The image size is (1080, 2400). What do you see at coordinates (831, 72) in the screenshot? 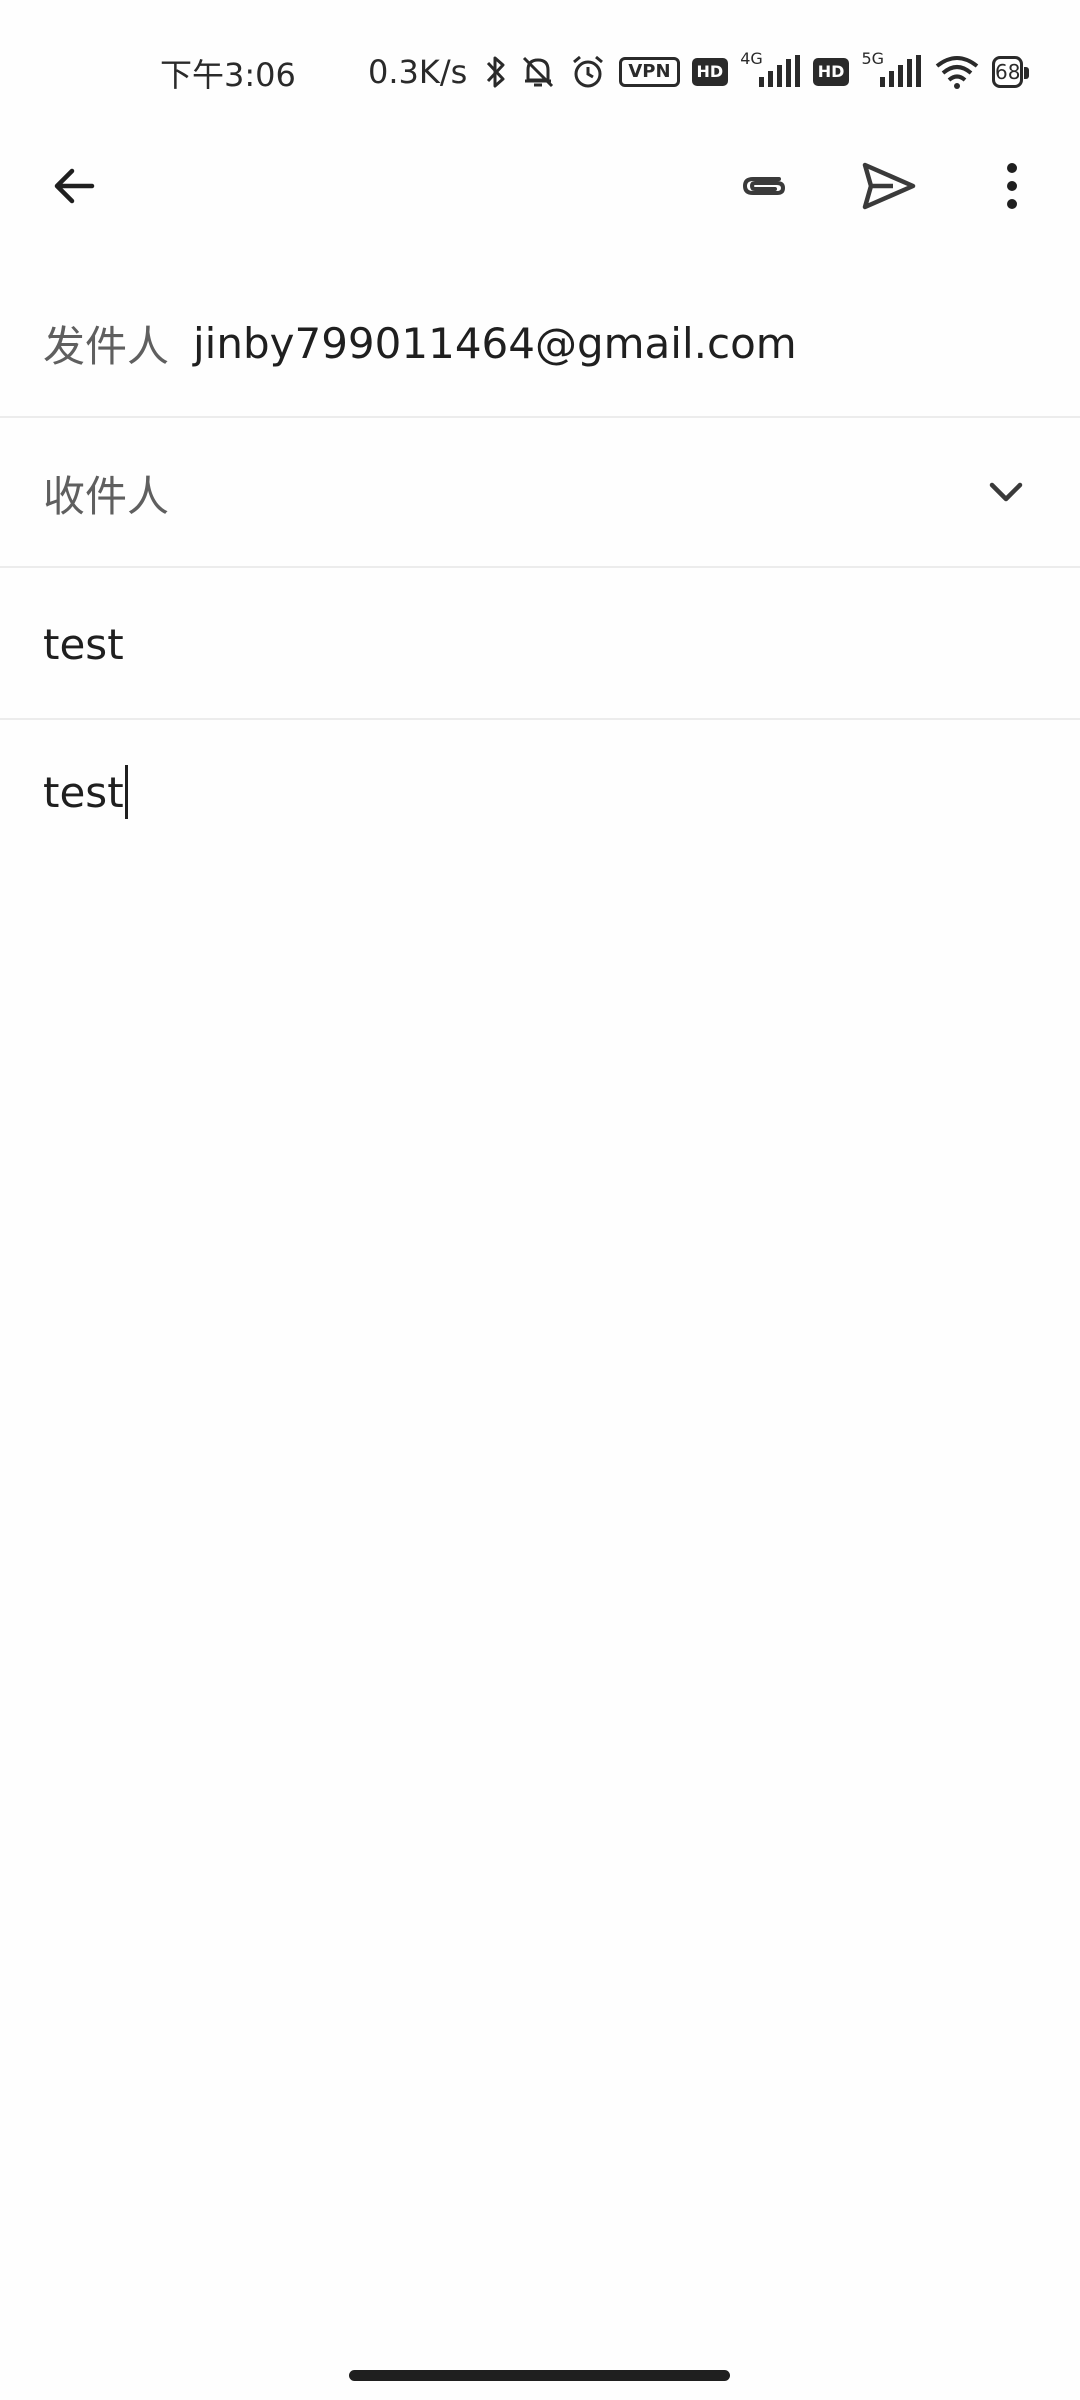
I see `hd-icon-sim2: HD` at bounding box center [831, 72].